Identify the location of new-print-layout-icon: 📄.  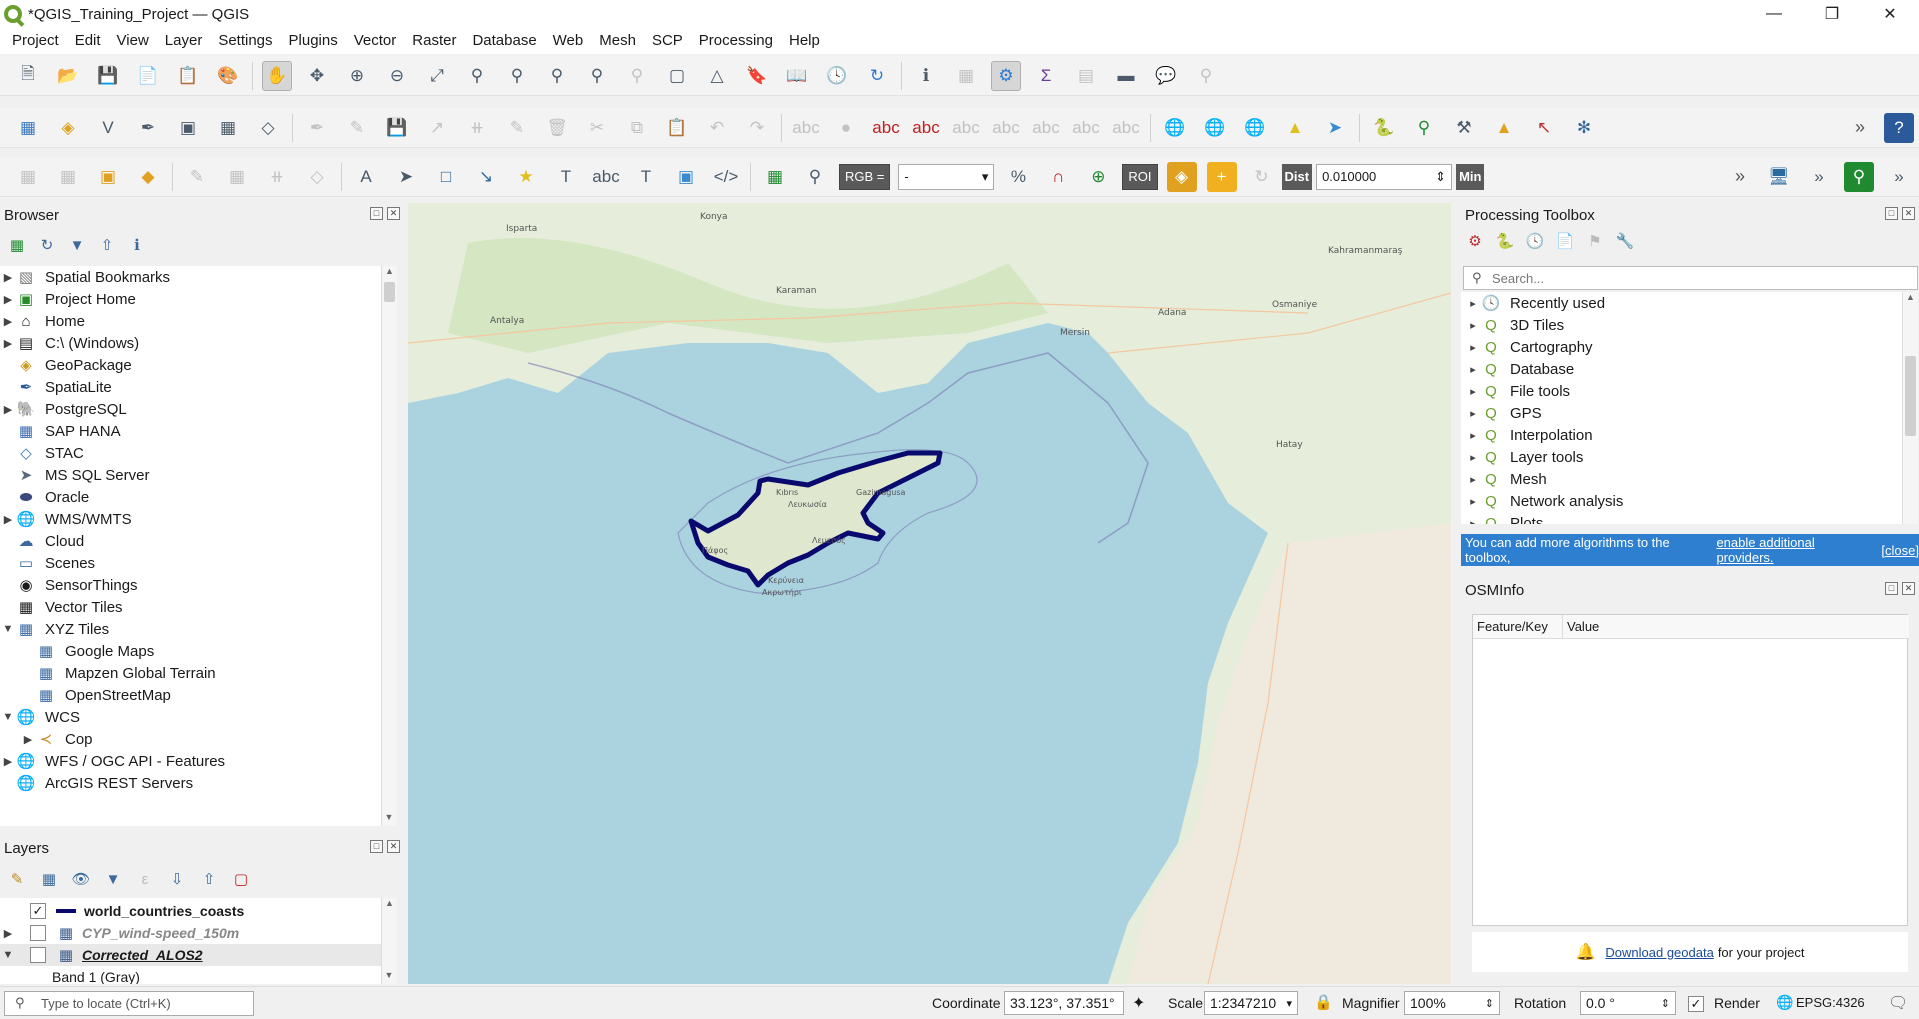
(148, 76).